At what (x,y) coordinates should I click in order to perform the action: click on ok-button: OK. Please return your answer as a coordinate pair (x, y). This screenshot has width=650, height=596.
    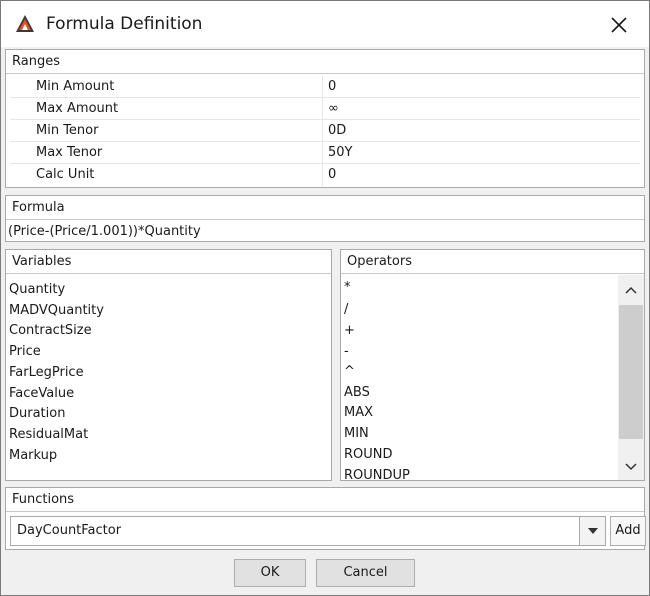
    Looking at the image, I should click on (270, 573).